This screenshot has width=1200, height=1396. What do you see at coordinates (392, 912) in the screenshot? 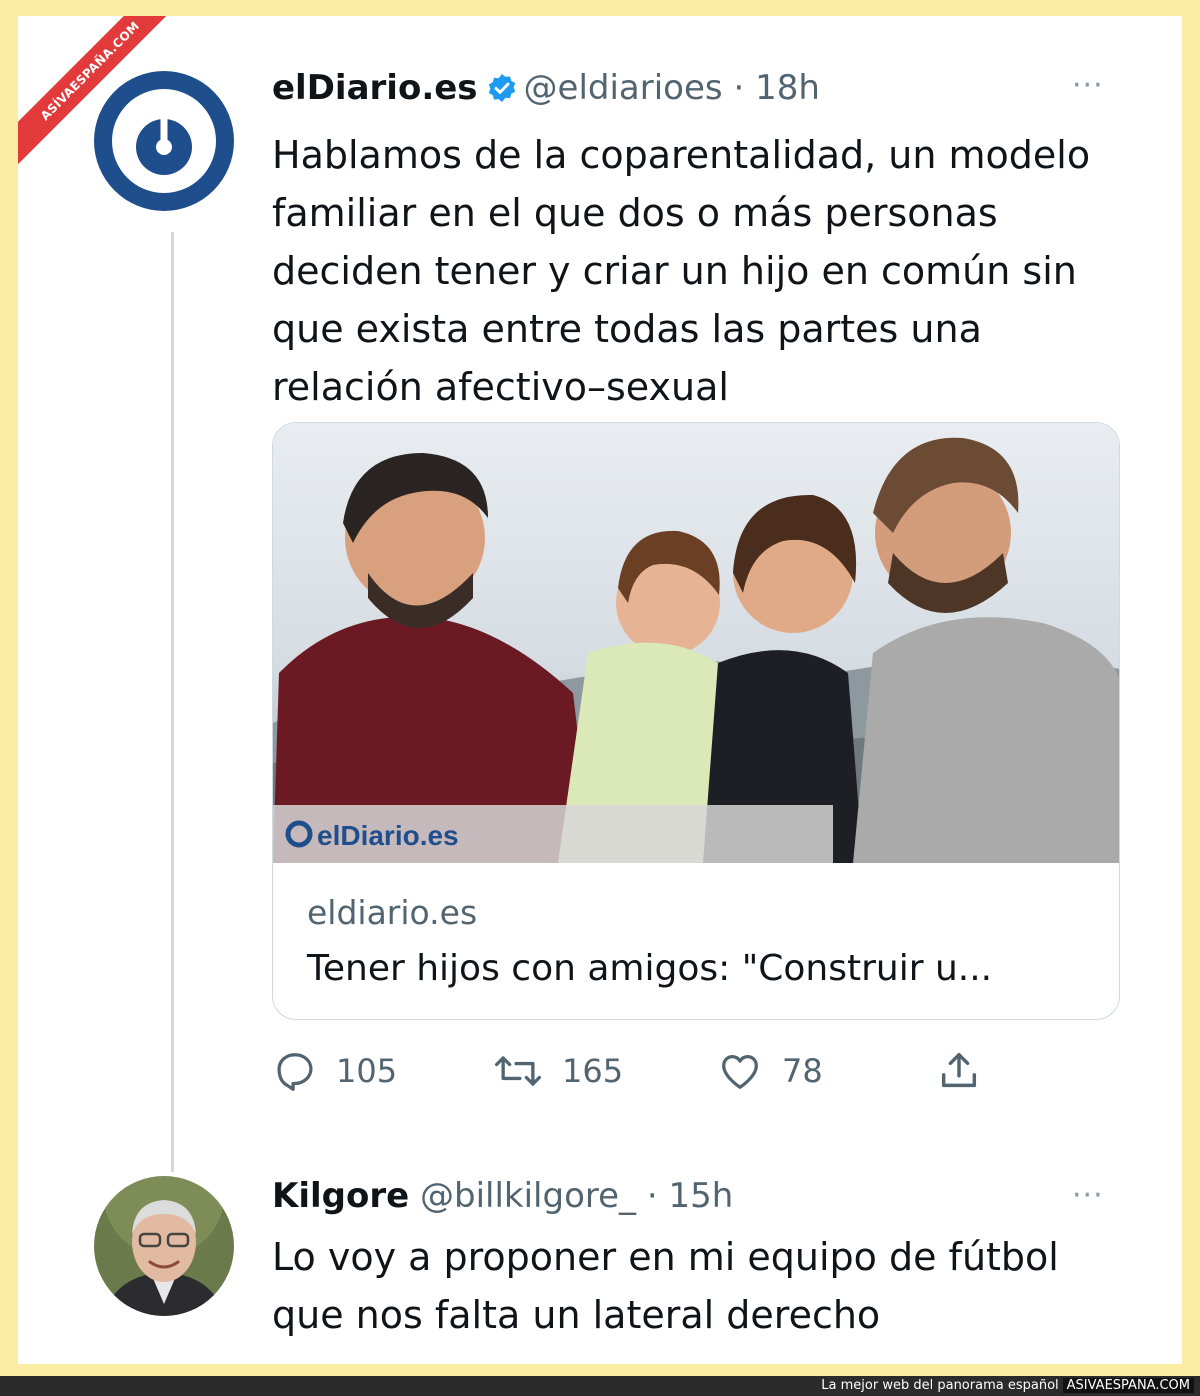
I see `card-domain: eldiario.es` at bounding box center [392, 912].